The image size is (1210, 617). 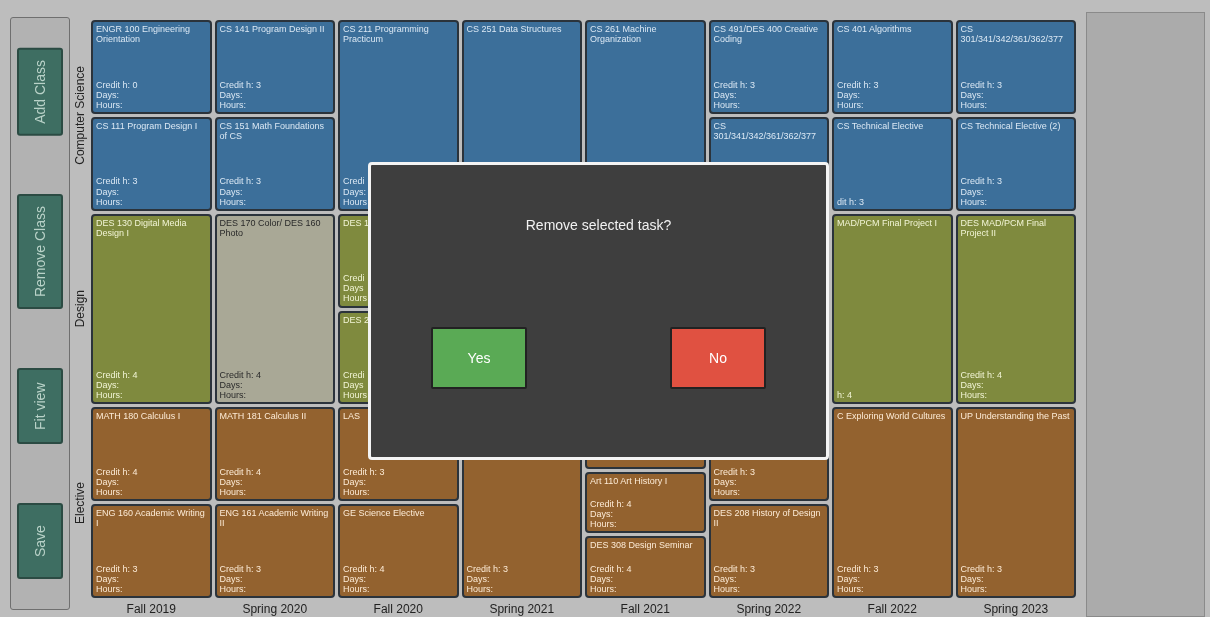 I want to click on class-title: MATH 181 Calculus II, so click(x=263, y=416).